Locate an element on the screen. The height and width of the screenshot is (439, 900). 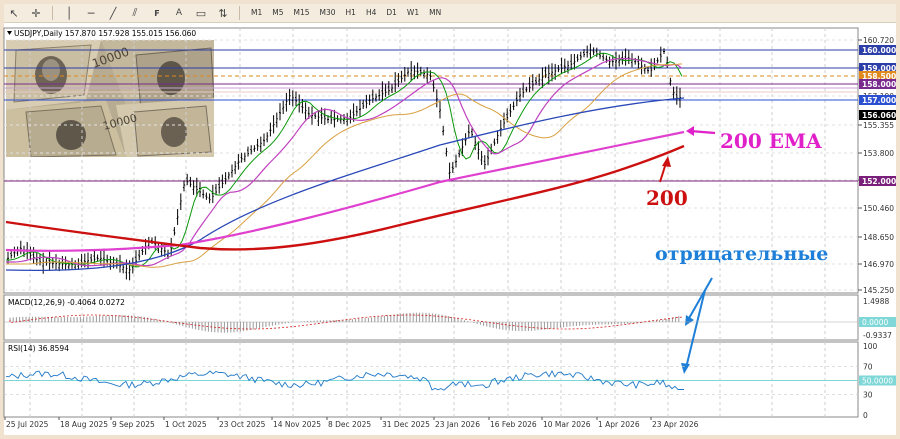
rsi-tick-label: 50.0000 is located at coordinates (877, 381).